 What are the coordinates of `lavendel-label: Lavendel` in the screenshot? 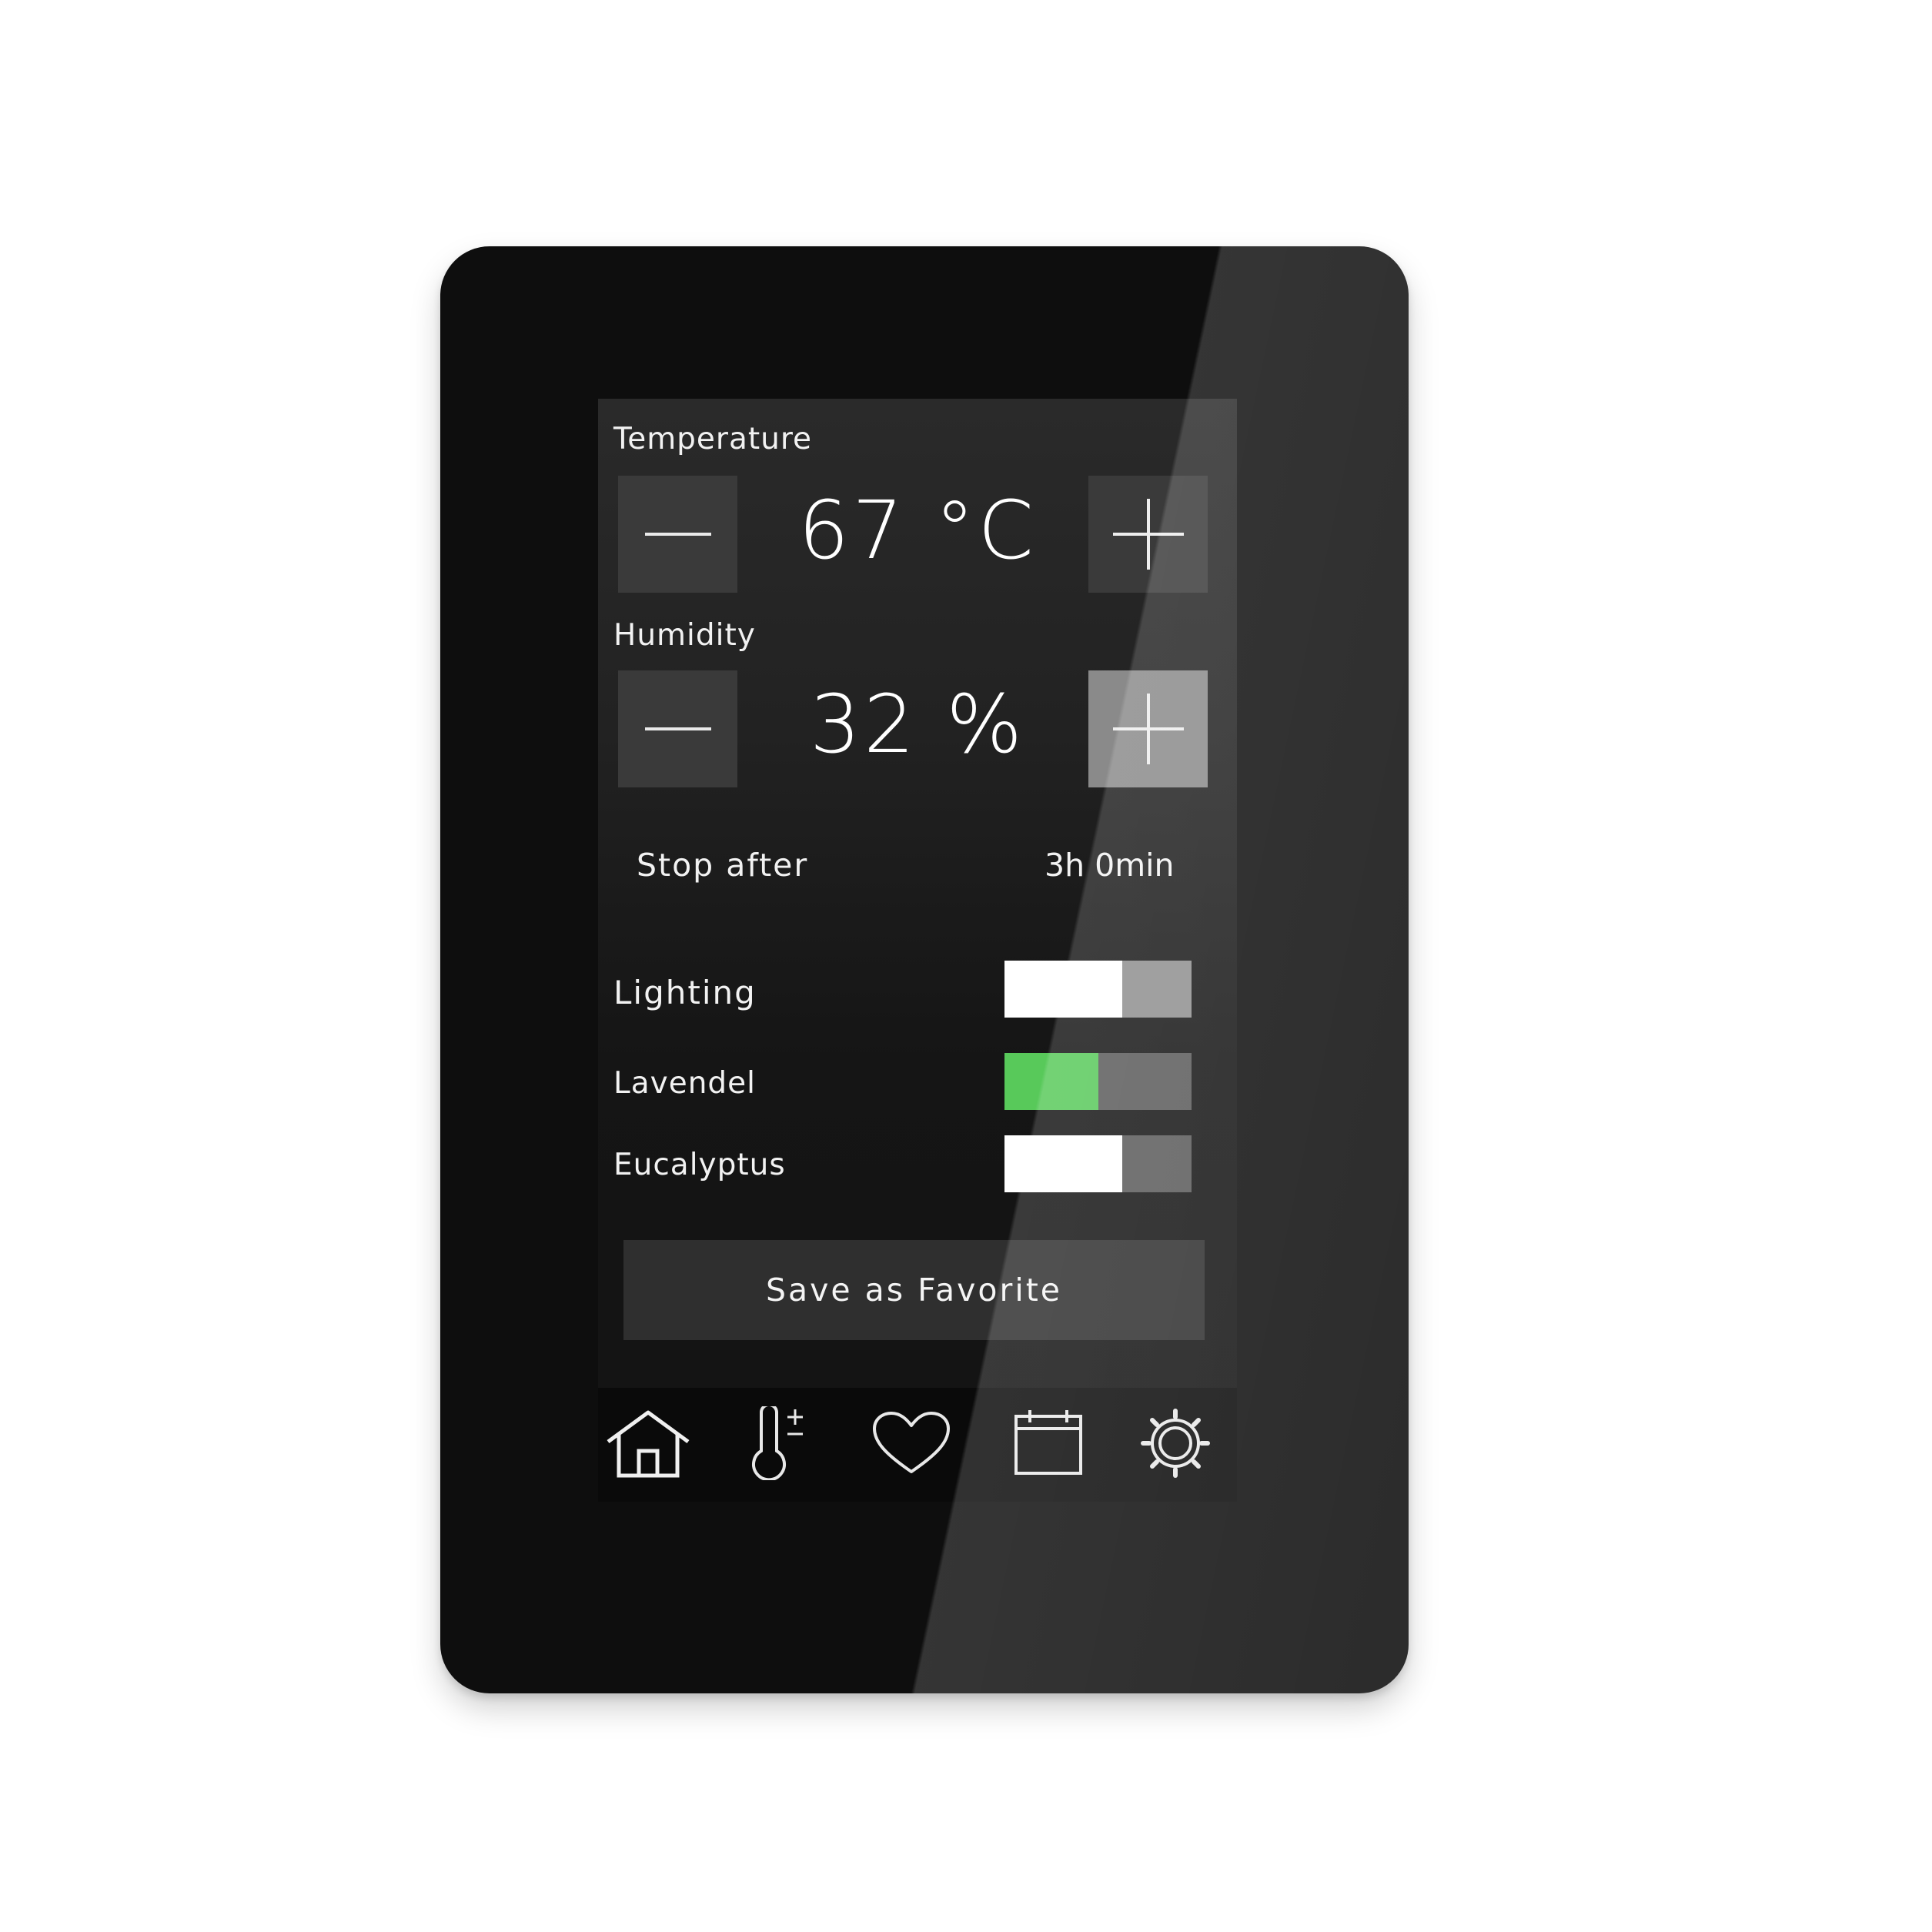 It's located at (685, 1083).